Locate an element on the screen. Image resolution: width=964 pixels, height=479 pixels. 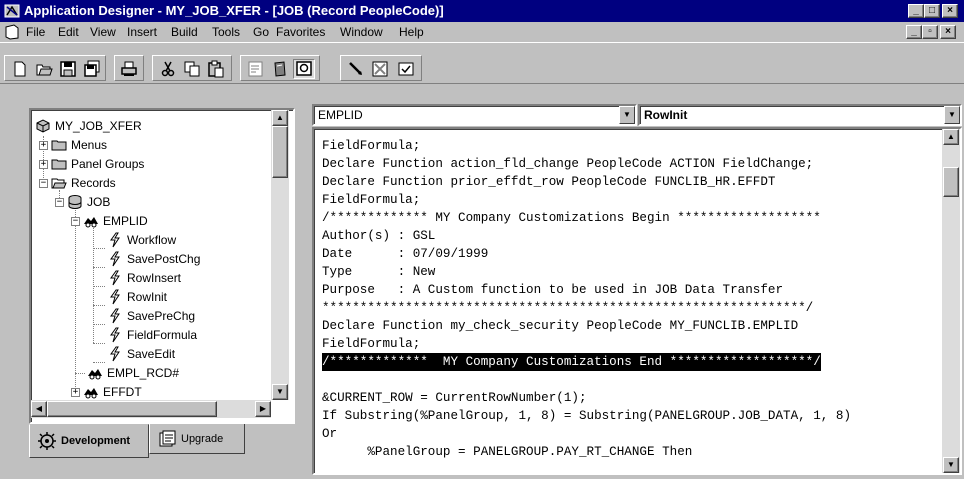
tree-item-empl-rcd-field: EMPL_RCD# is located at coordinates (133, 373).